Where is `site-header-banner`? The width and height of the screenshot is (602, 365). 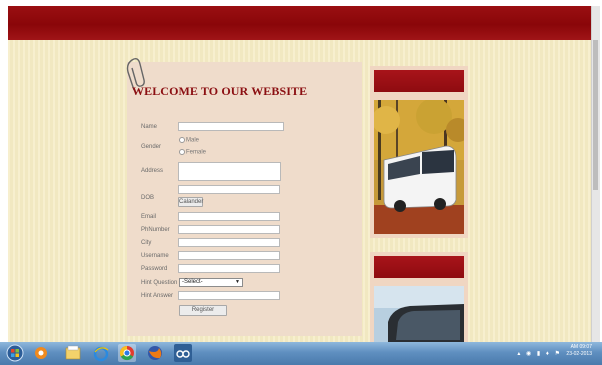
site-header-banner is located at coordinates (300, 23).